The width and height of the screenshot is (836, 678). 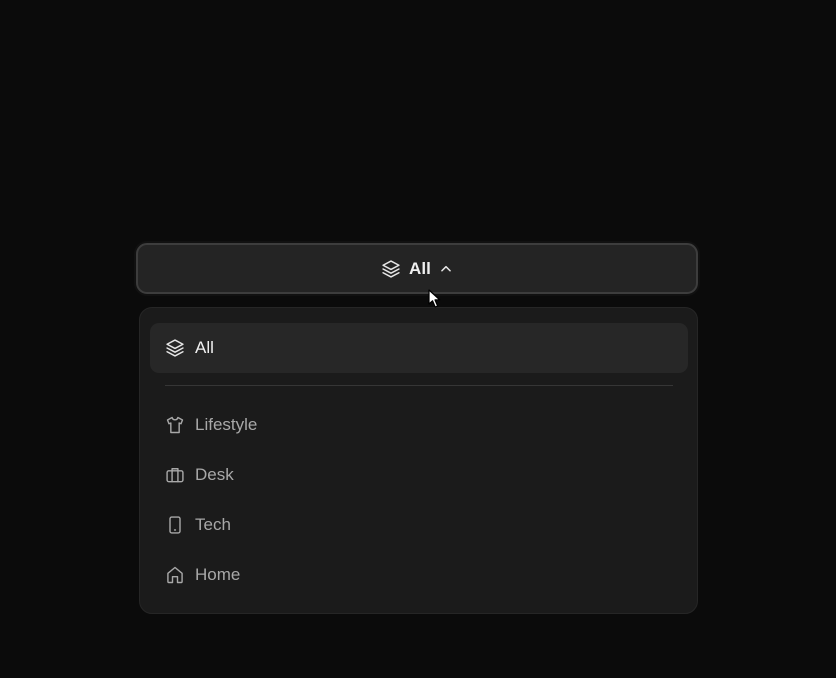 What do you see at coordinates (419, 525) in the screenshot?
I see `menu-item-tech: Tech` at bounding box center [419, 525].